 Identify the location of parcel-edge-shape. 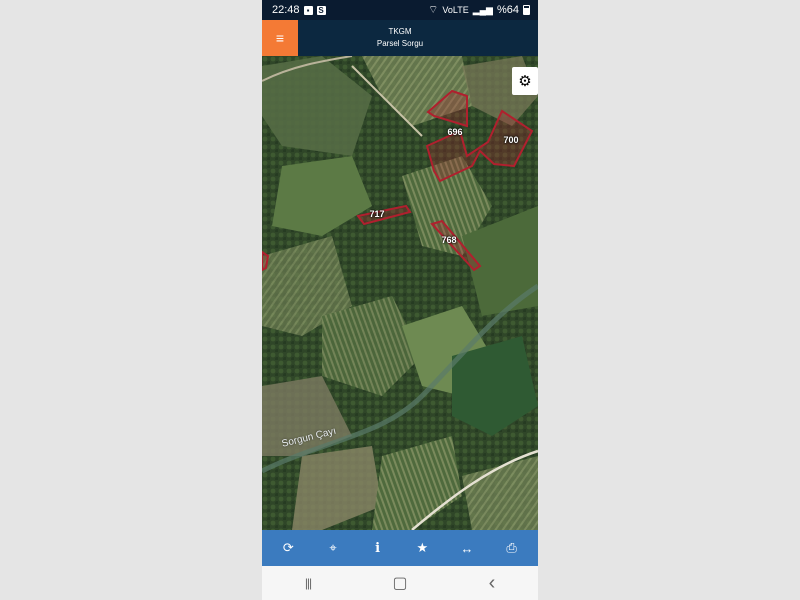
(266, 261).